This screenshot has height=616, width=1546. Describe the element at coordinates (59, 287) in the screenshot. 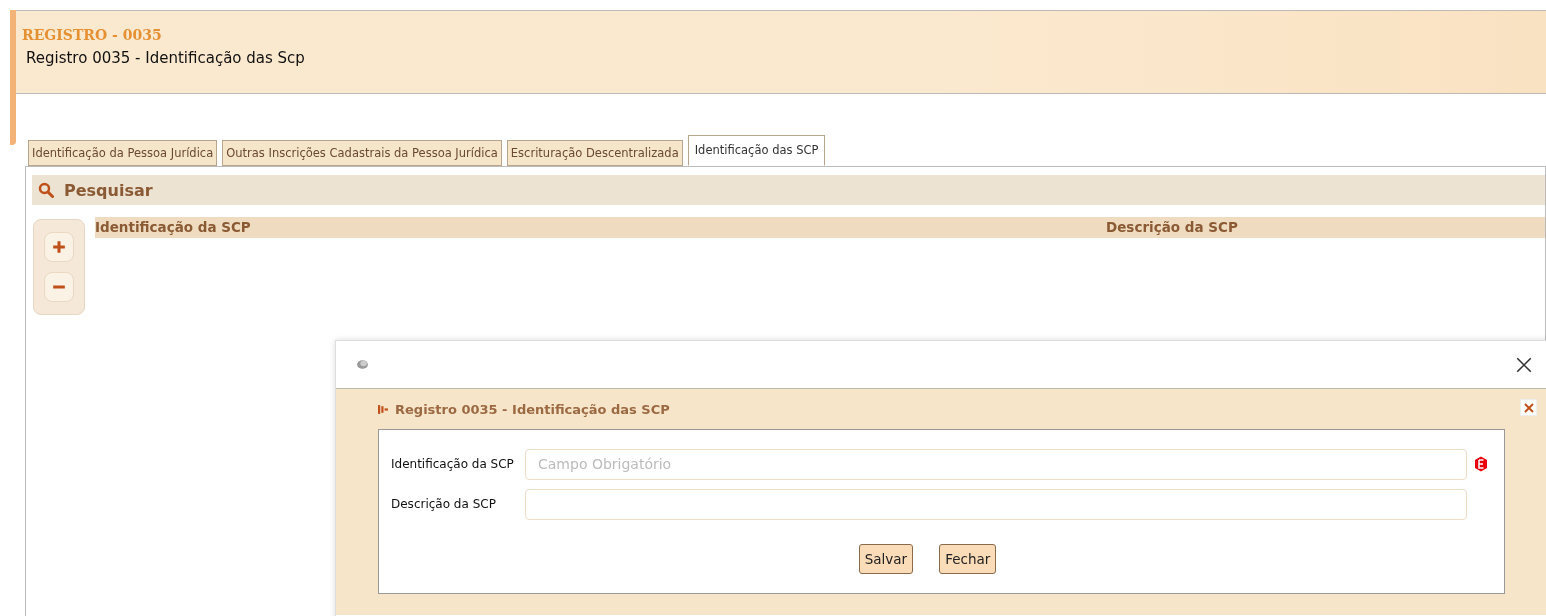

I see `remove-button` at that location.